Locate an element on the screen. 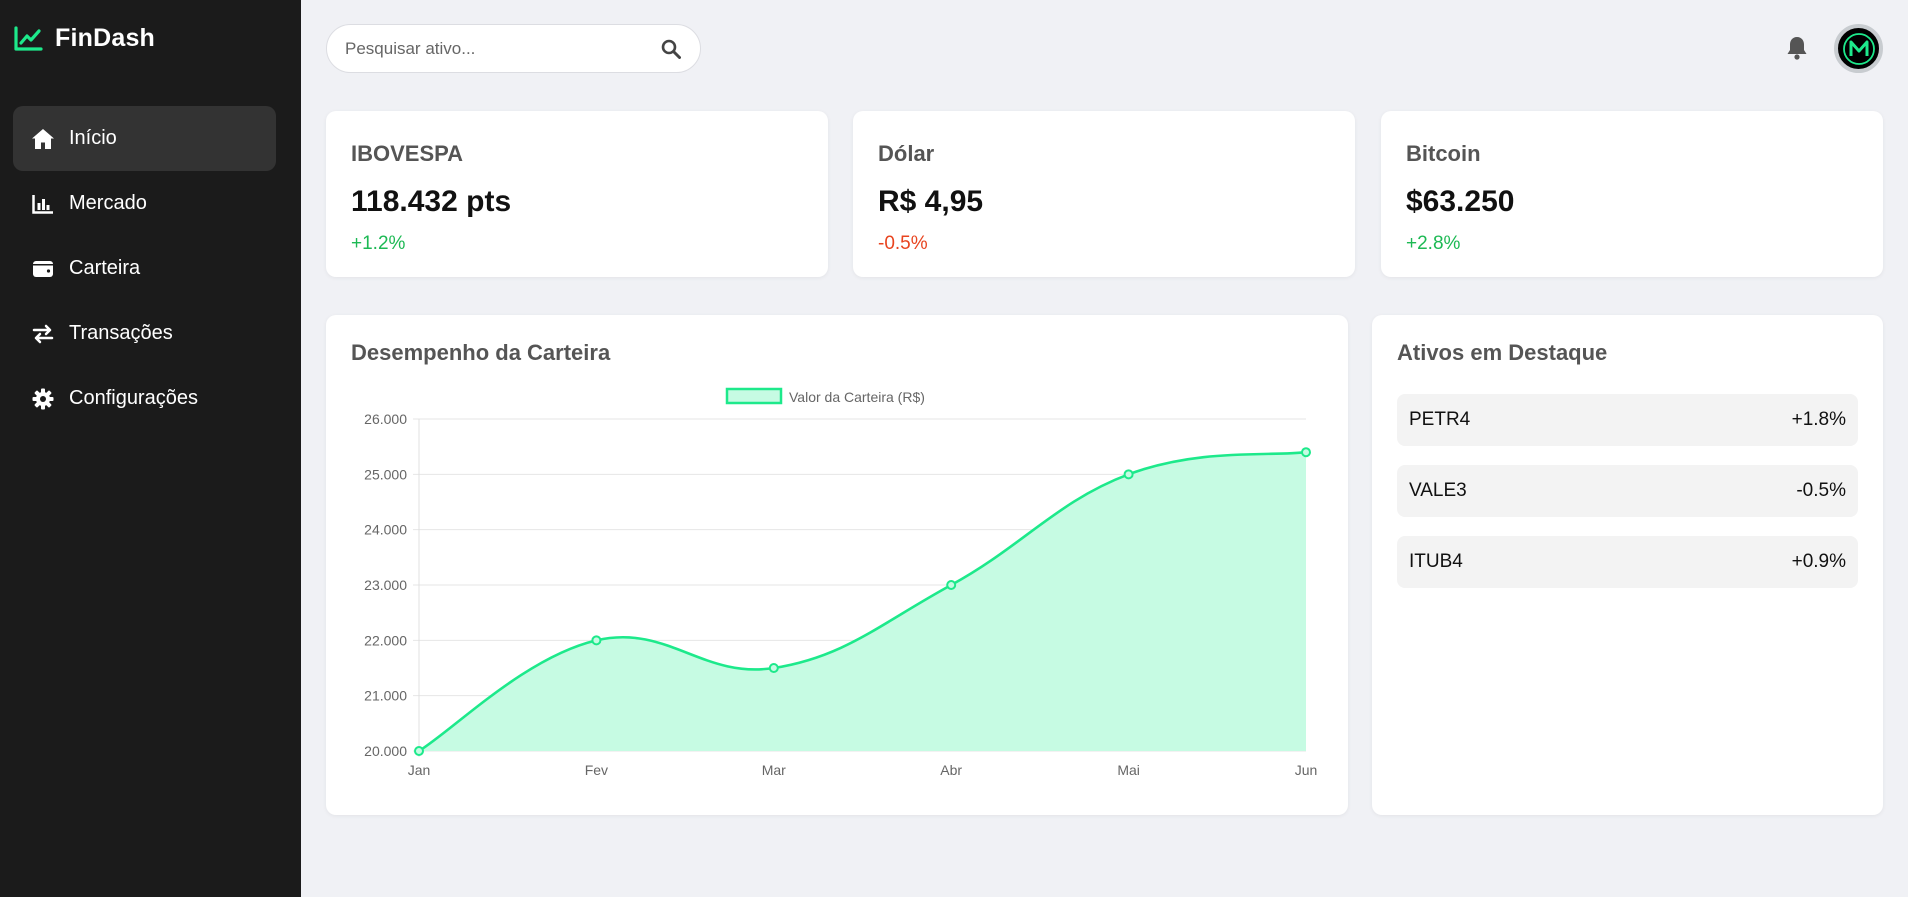  legend-label: Valor da Carteira (R$) is located at coordinates (857, 397).